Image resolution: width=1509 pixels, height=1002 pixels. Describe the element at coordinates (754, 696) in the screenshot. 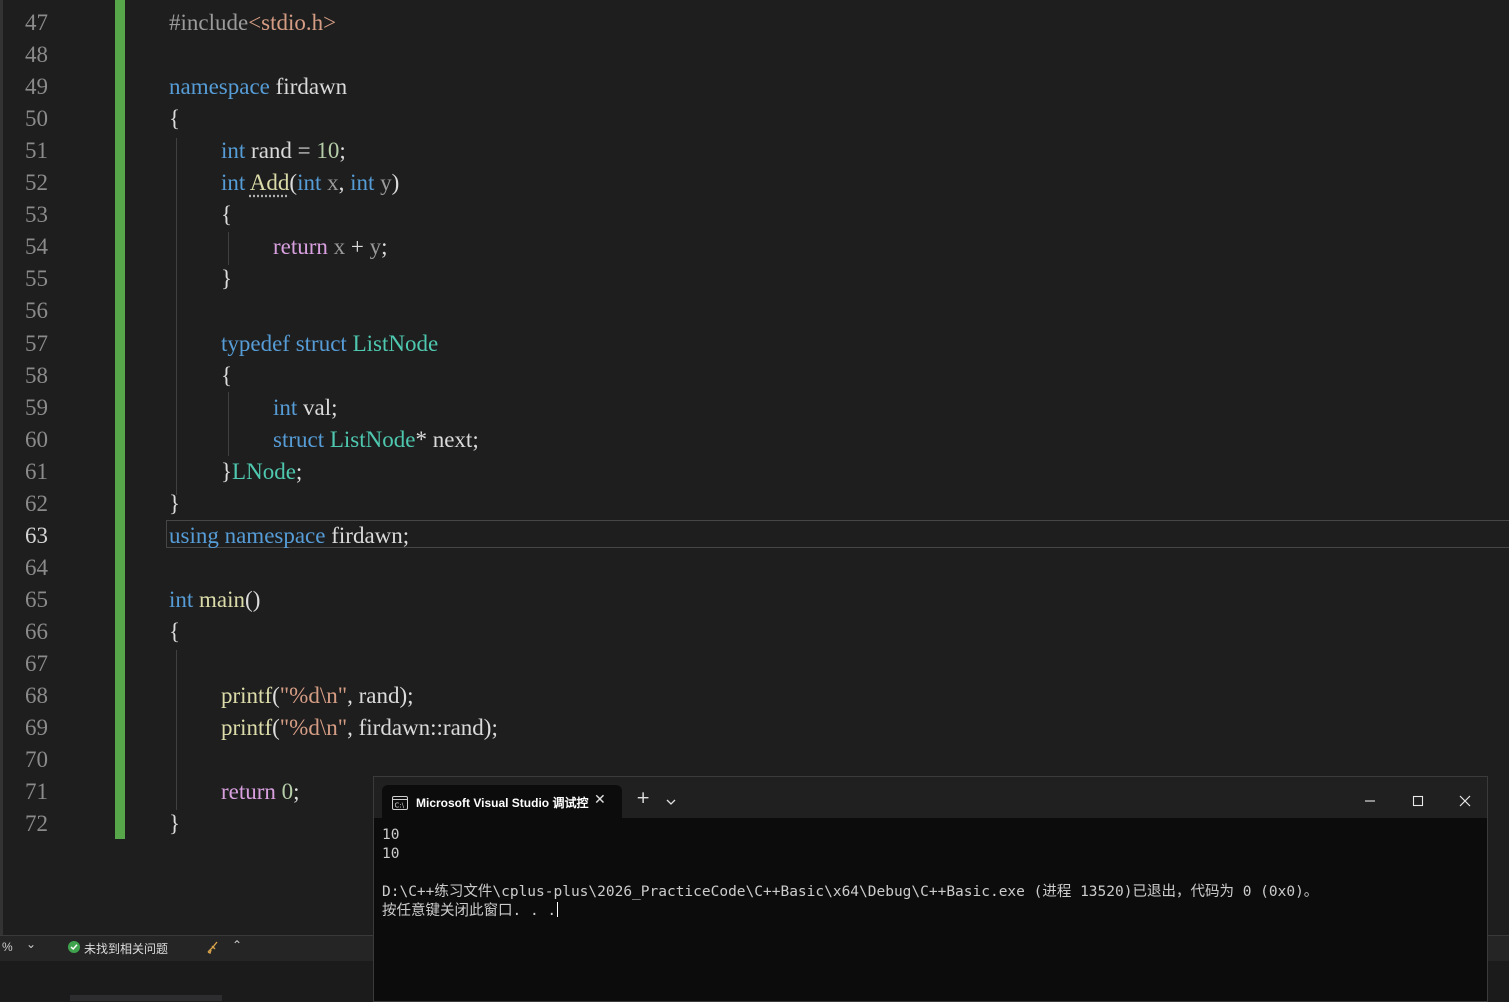

I see `code-line: 68 printf("%d\n", rand);` at that location.